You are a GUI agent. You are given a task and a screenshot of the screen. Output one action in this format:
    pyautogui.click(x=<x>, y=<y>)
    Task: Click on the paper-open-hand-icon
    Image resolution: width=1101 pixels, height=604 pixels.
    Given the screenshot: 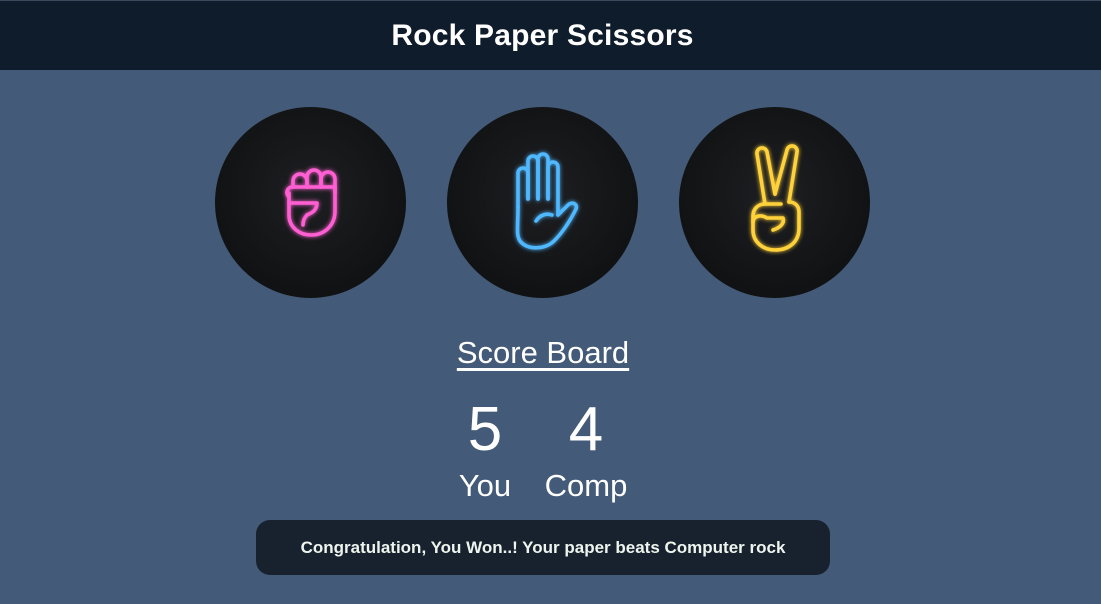 What is the action you would take?
    pyautogui.click(x=546, y=200)
    